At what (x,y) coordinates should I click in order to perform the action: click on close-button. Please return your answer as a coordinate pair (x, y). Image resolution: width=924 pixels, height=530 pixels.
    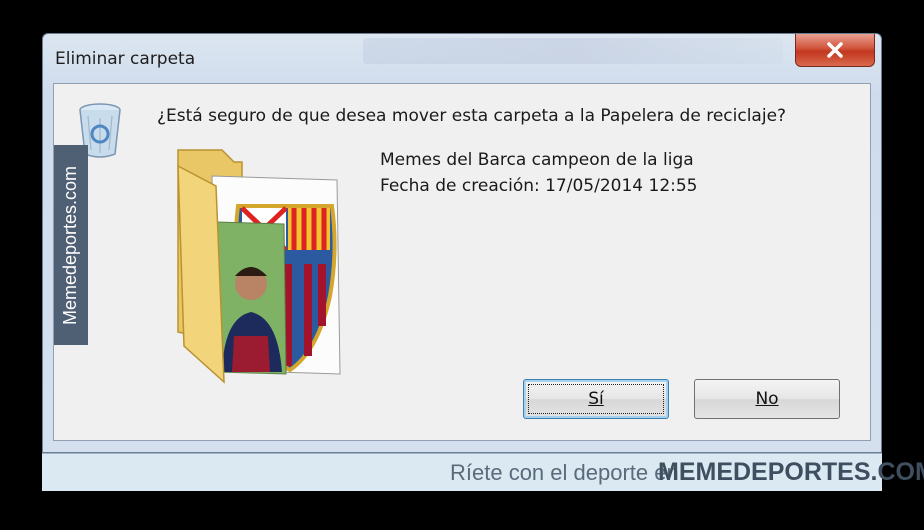
    Looking at the image, I should click on (835, 50).